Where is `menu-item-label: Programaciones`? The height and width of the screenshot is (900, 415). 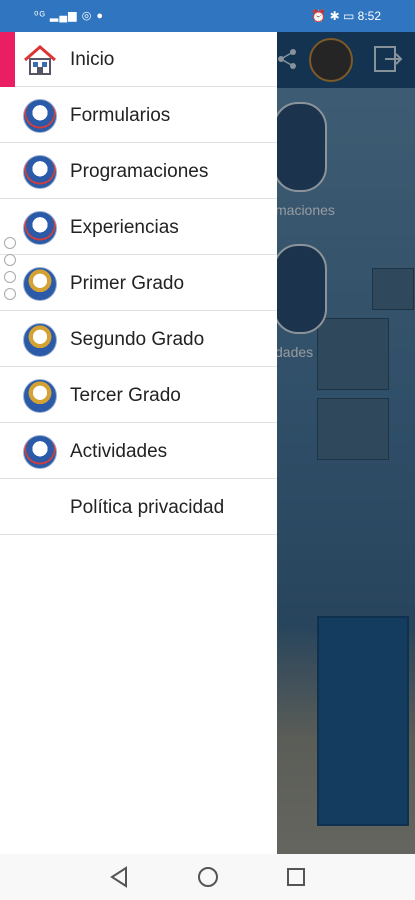 menu-item-label: Programaciones is located at coordinates (139, 171).